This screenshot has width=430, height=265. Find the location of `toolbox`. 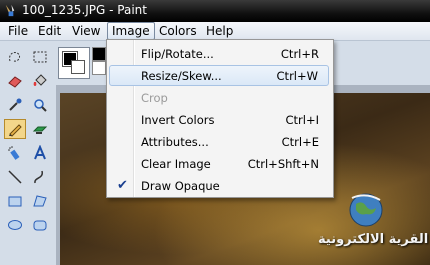

toolbox is located at coordinates (28, 153).